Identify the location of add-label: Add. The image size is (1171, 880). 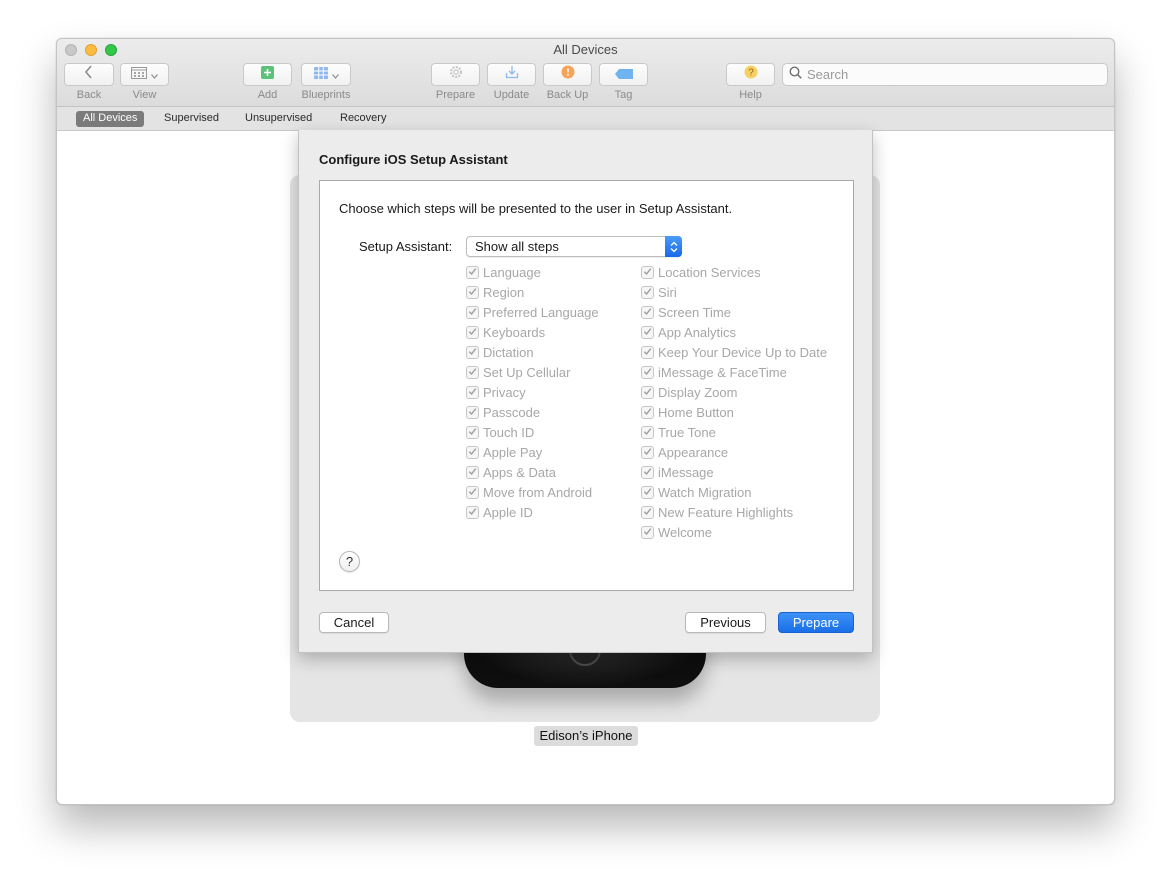
(267, 95).